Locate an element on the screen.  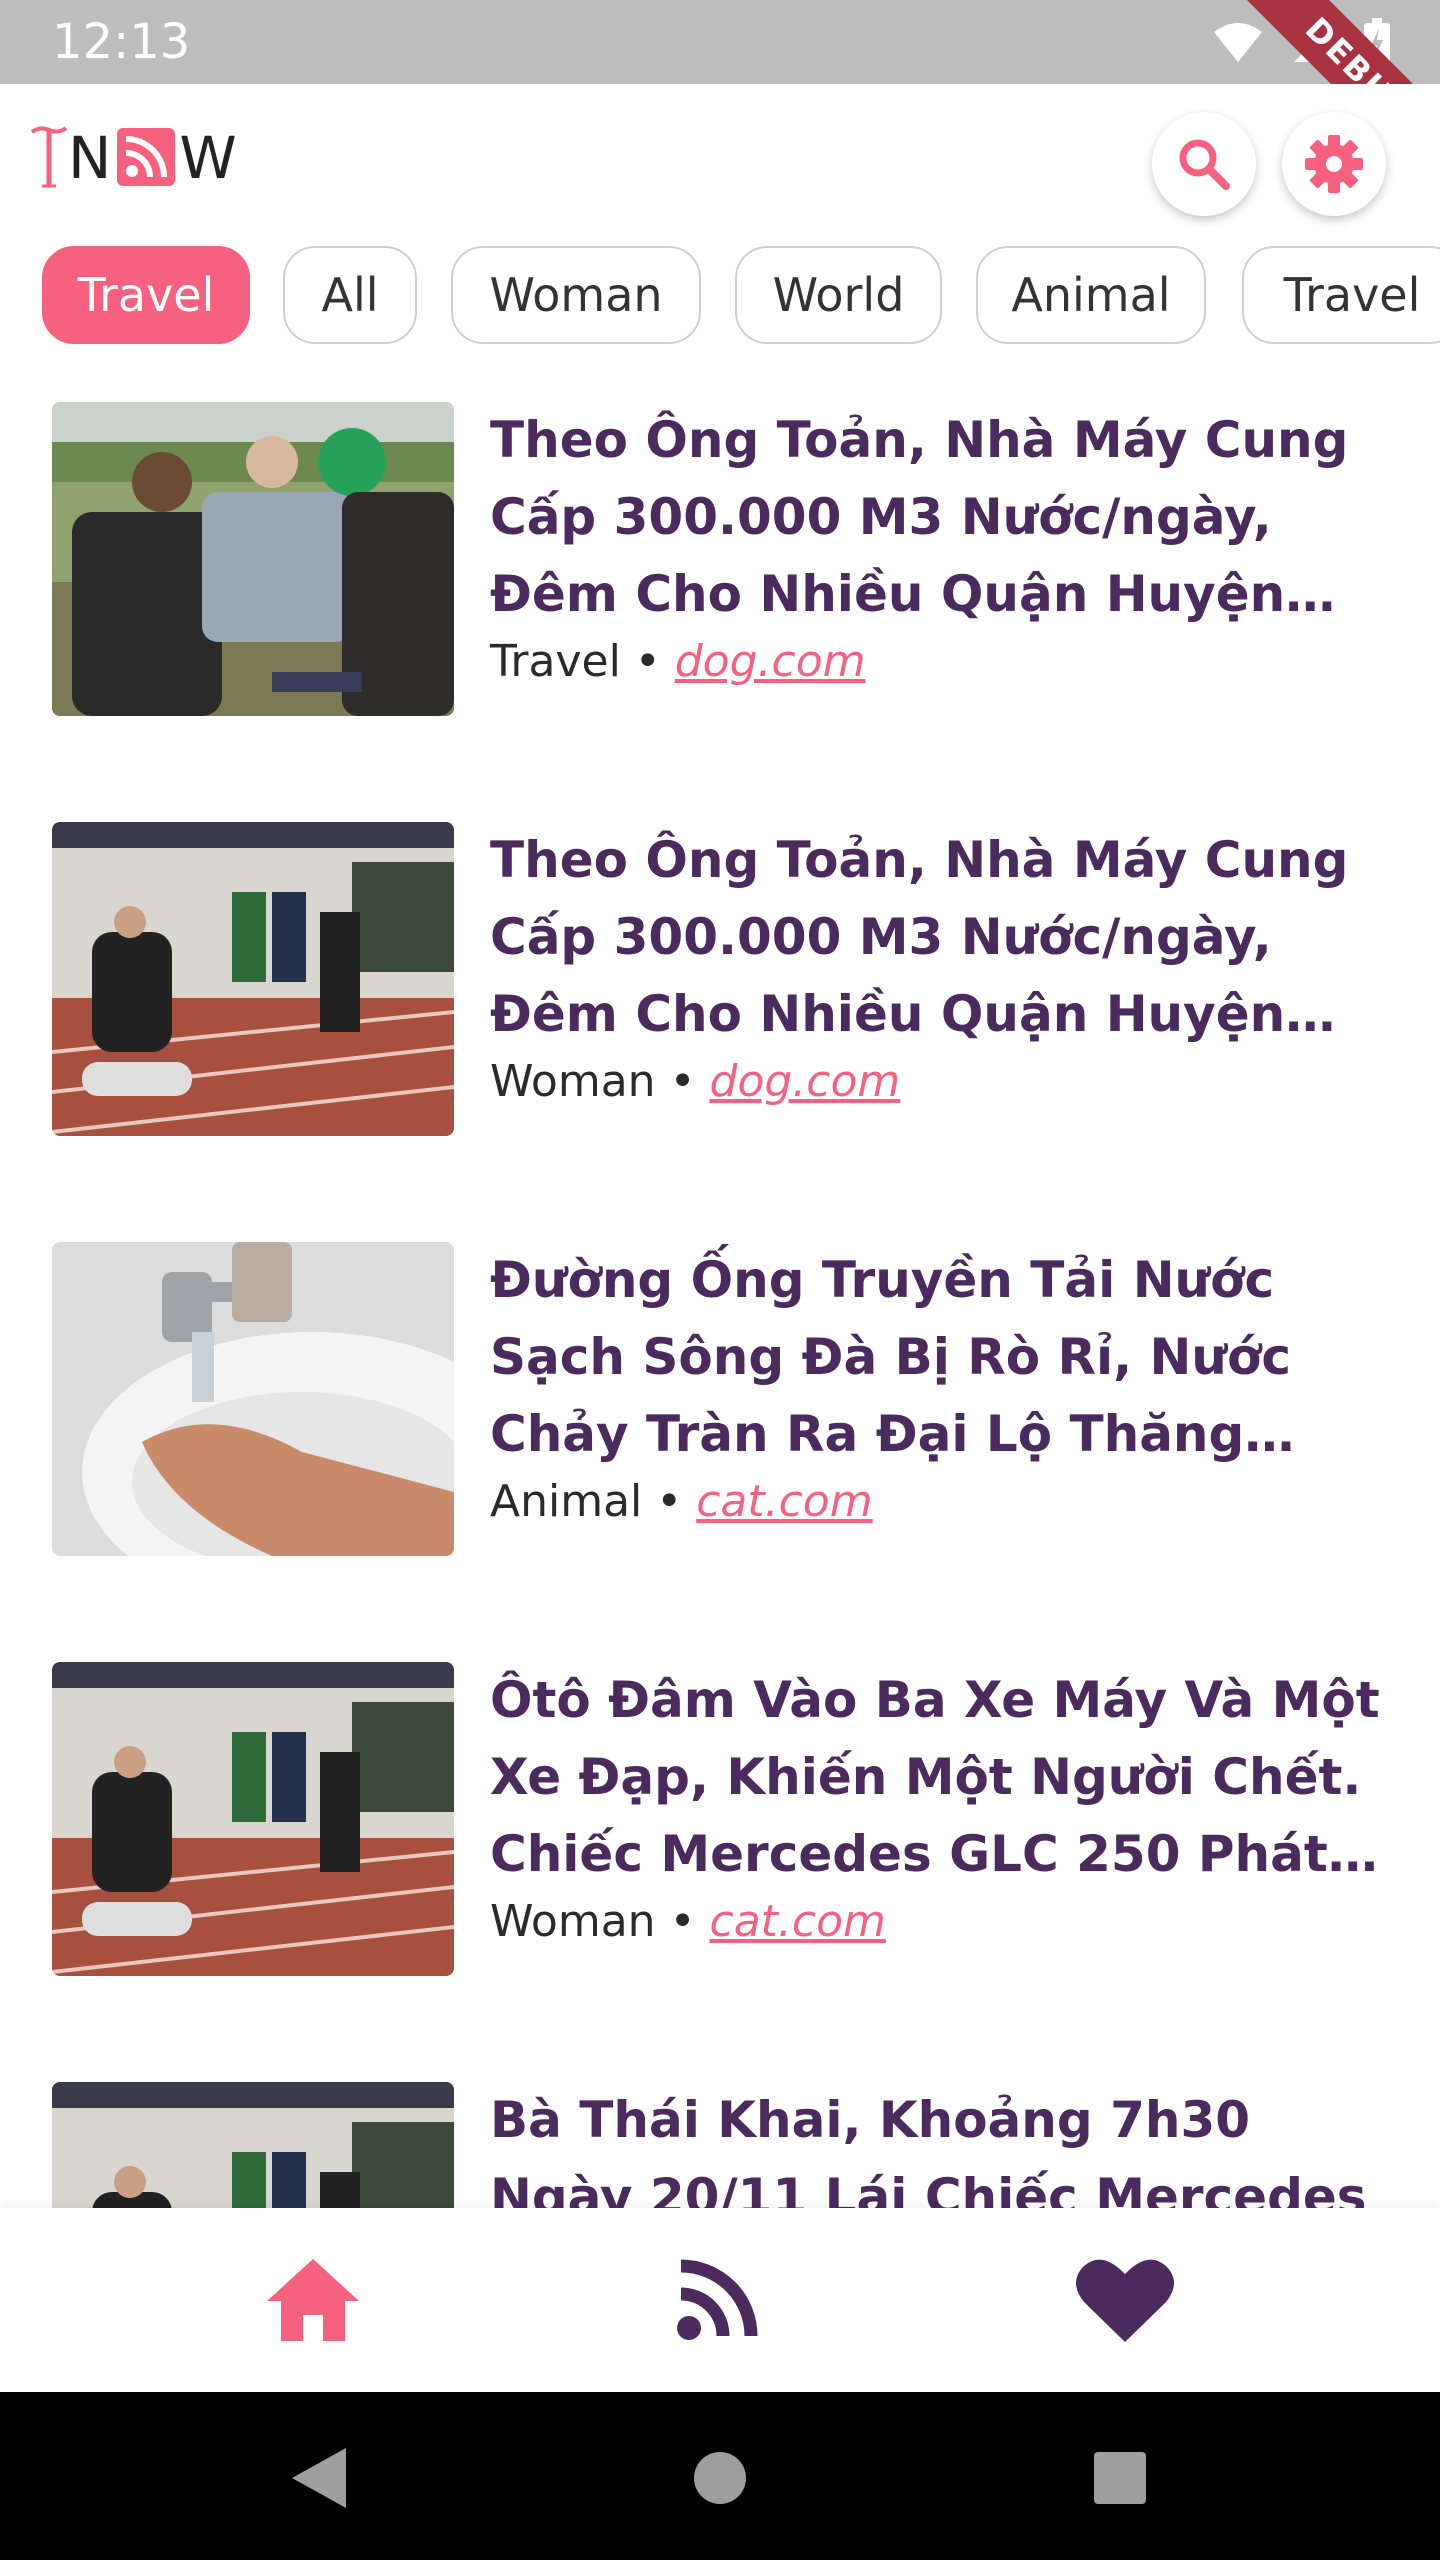
heart-icon is located at coordinates (1125, 2300).